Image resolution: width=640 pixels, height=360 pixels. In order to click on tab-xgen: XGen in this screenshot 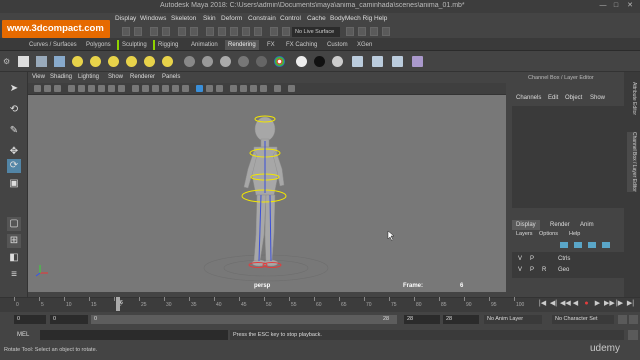, I will do `click(364, 45)`.